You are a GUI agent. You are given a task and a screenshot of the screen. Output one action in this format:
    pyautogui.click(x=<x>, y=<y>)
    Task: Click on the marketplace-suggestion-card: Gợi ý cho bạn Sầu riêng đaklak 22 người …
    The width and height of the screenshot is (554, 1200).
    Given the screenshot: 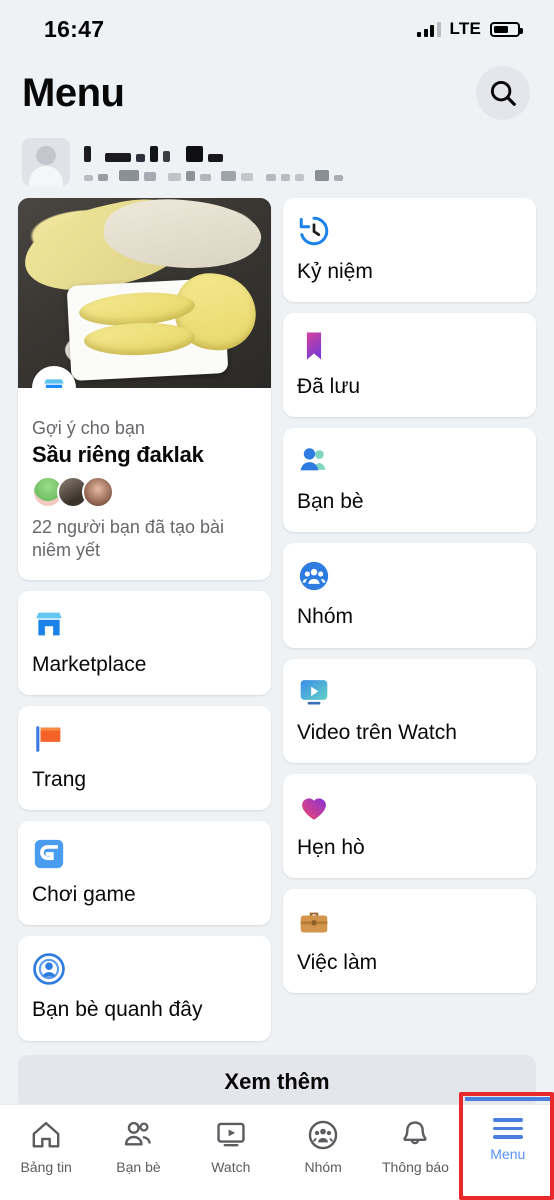 What is the action you would take?
    pyautogui.click(x=144, y=389)
    